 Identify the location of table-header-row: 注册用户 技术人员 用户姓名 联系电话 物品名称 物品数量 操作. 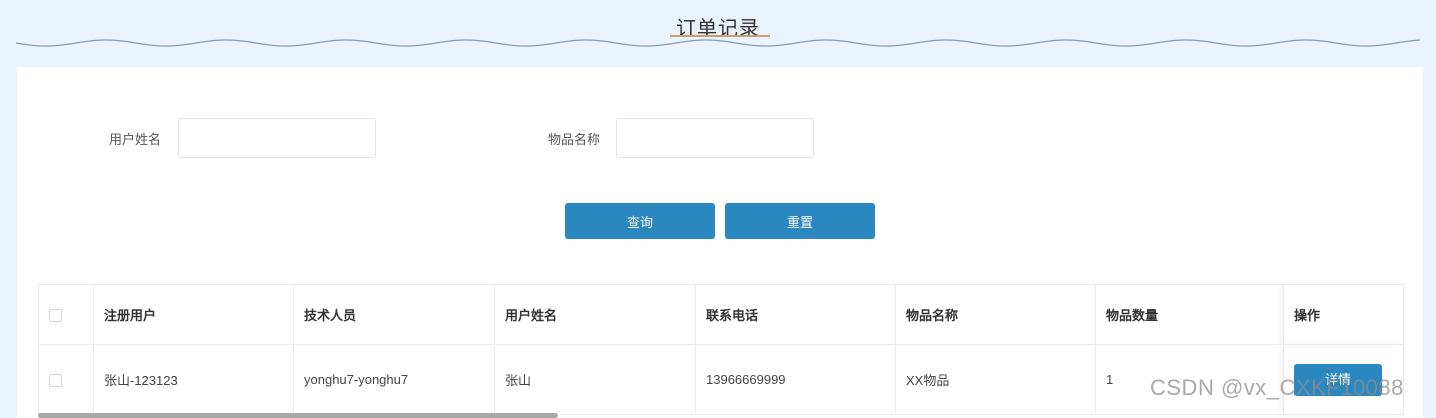
(721, 314).